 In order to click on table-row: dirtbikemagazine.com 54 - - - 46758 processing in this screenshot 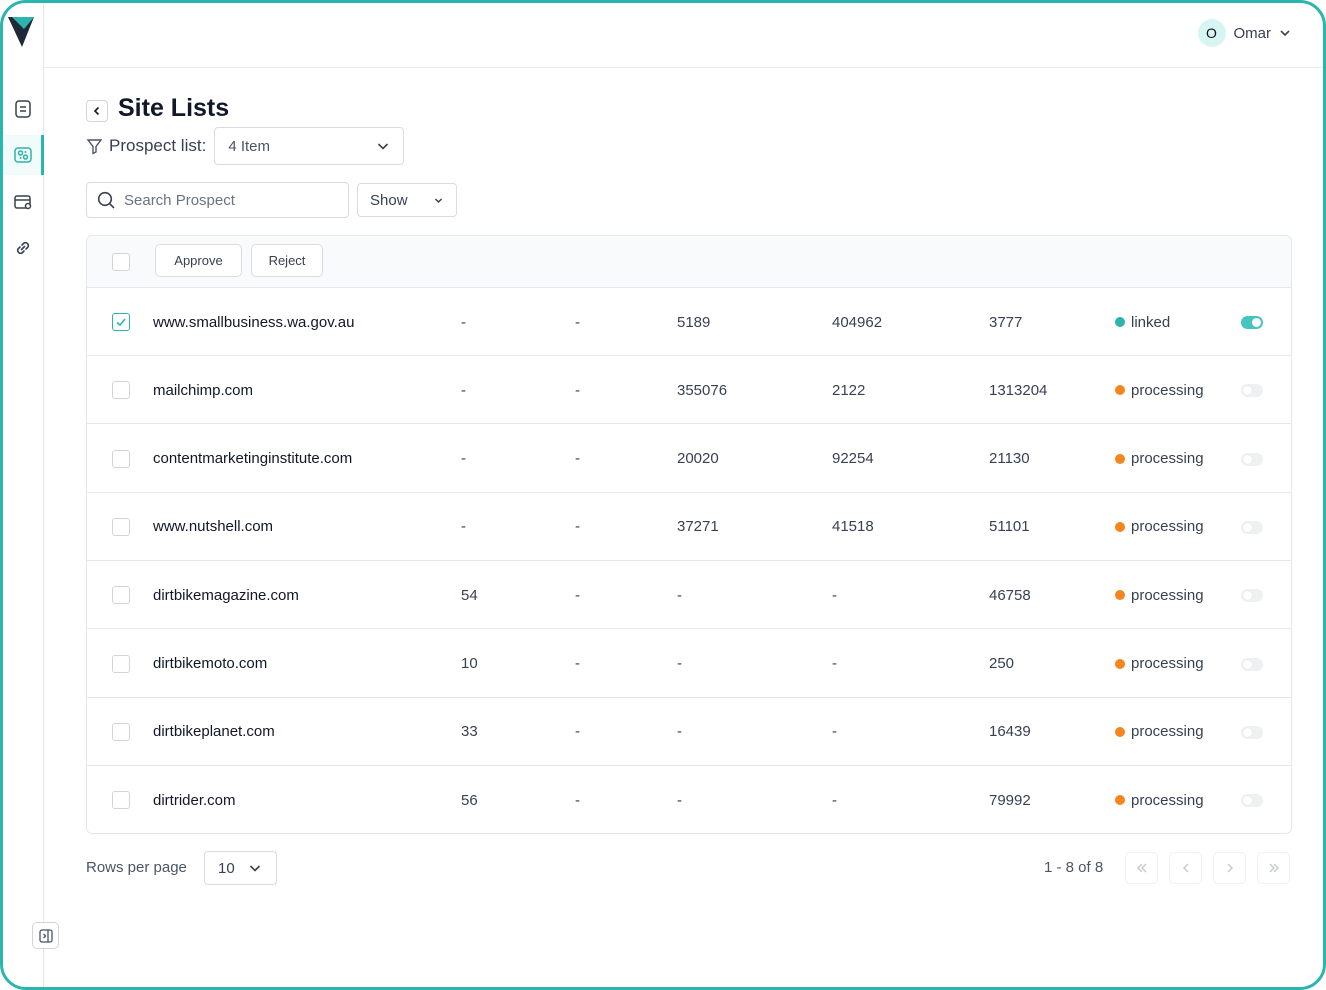, I will do `click(689, 595)`.